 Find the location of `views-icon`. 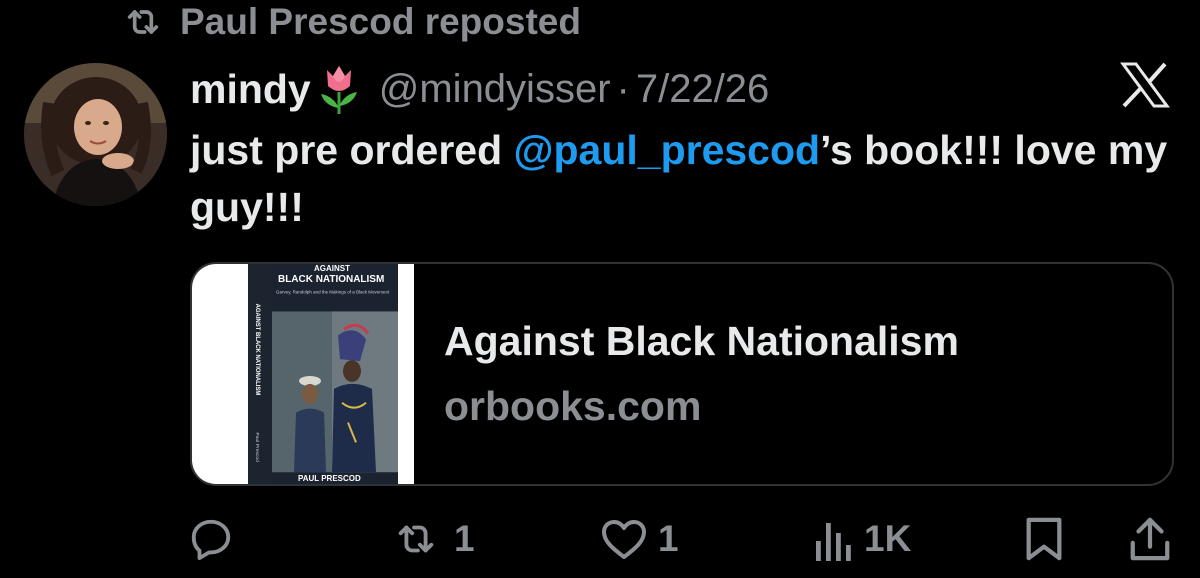

views-icon is located at coordinates (833, 542).